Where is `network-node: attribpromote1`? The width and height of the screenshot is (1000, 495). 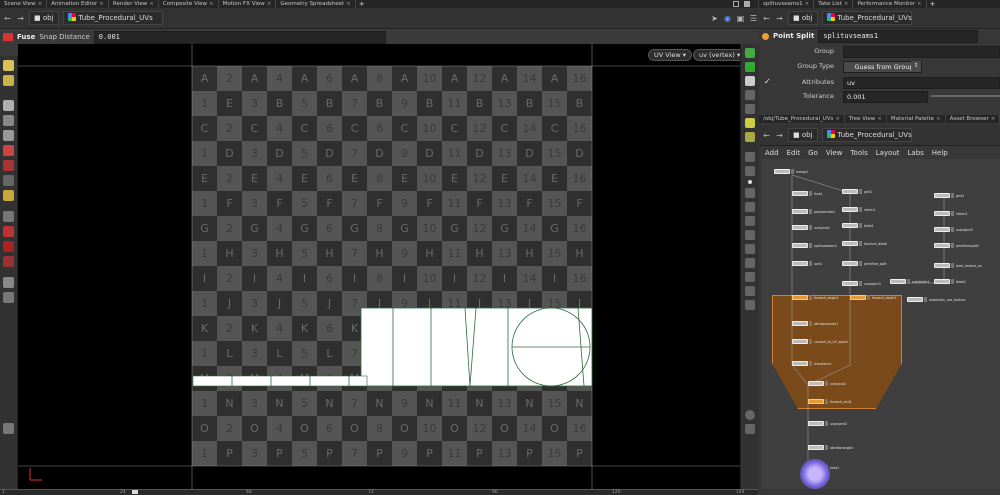 network-node: attribpromote1 is located at coordinates (815, 323).